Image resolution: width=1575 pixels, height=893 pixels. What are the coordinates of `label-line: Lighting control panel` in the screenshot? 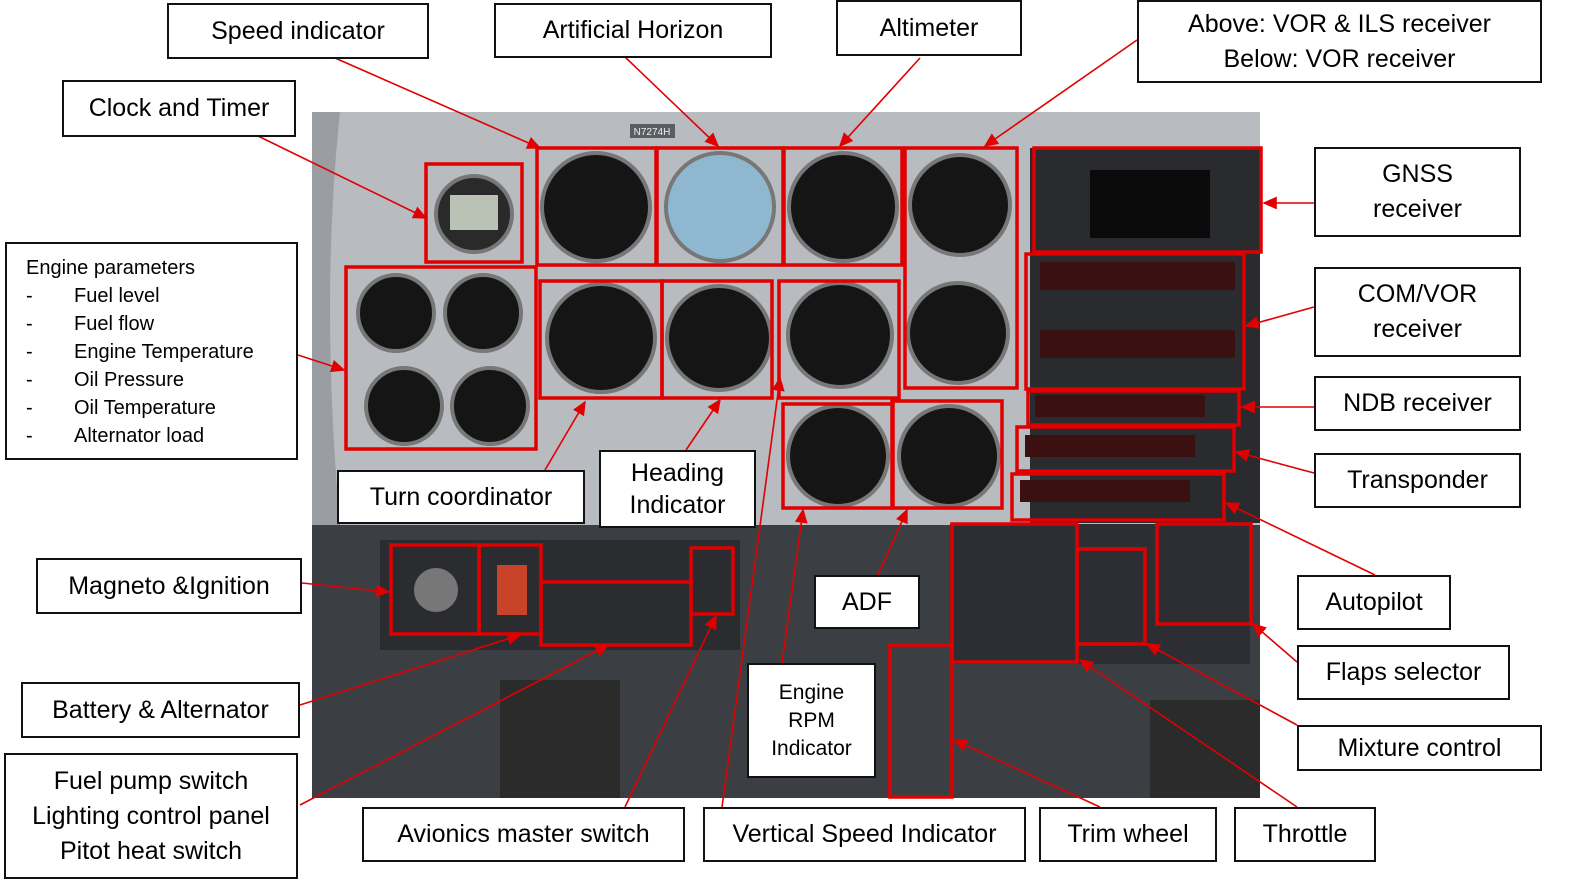 It's located at (151, 815).